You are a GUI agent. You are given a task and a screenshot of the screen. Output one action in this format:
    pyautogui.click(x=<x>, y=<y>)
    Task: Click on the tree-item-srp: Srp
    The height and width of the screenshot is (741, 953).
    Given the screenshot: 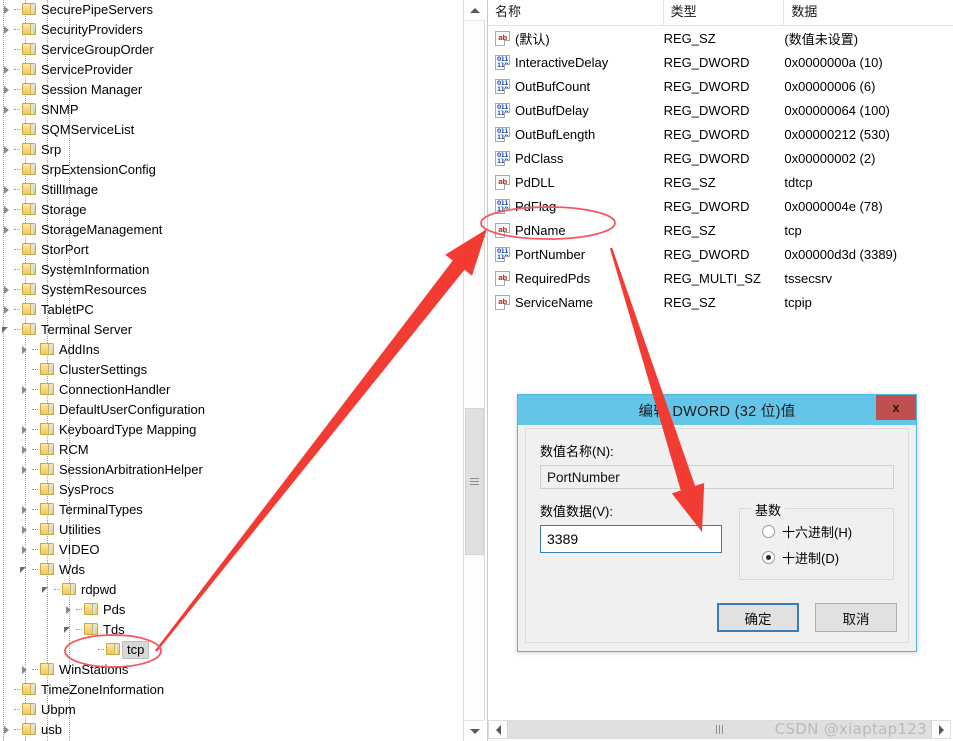 What is the action you would take?
    pyautogui.click(x=231, y=150)
    